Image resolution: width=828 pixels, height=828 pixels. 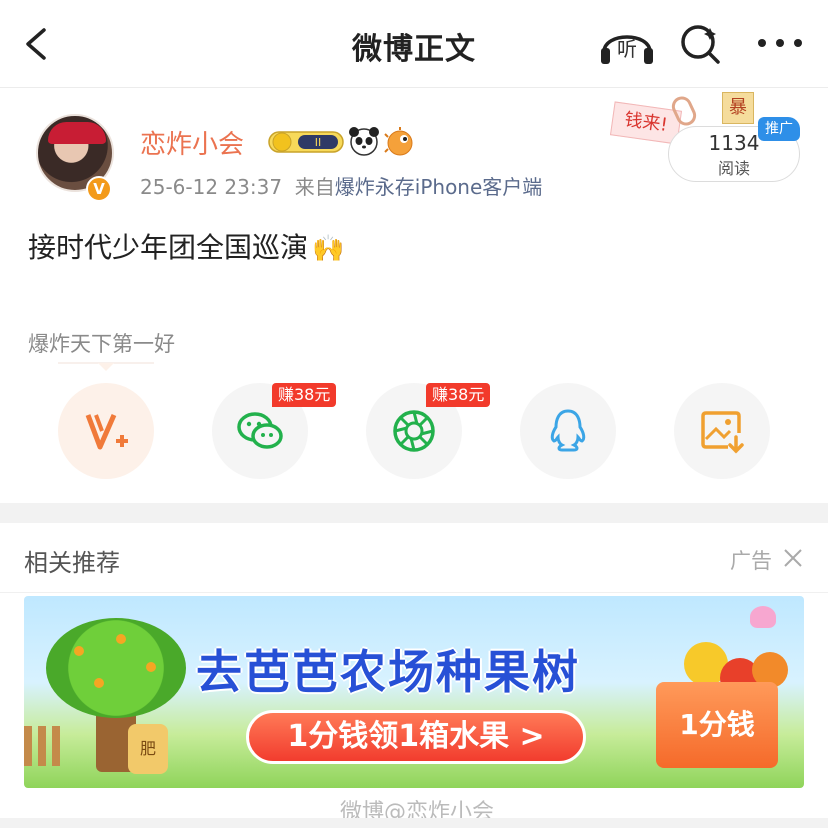 I want to click on banner-headline: 去芭芭农场种果树, so click(x=388, y=672).